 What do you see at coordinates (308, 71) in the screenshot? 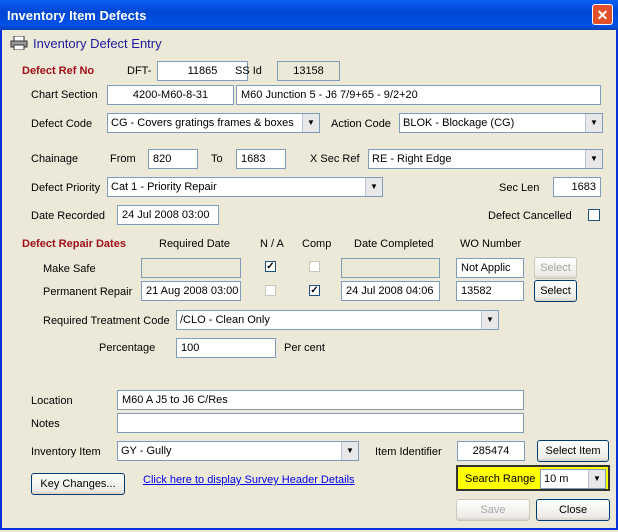
I see `ssid-field: 13158` at bounding box center [308, 71].